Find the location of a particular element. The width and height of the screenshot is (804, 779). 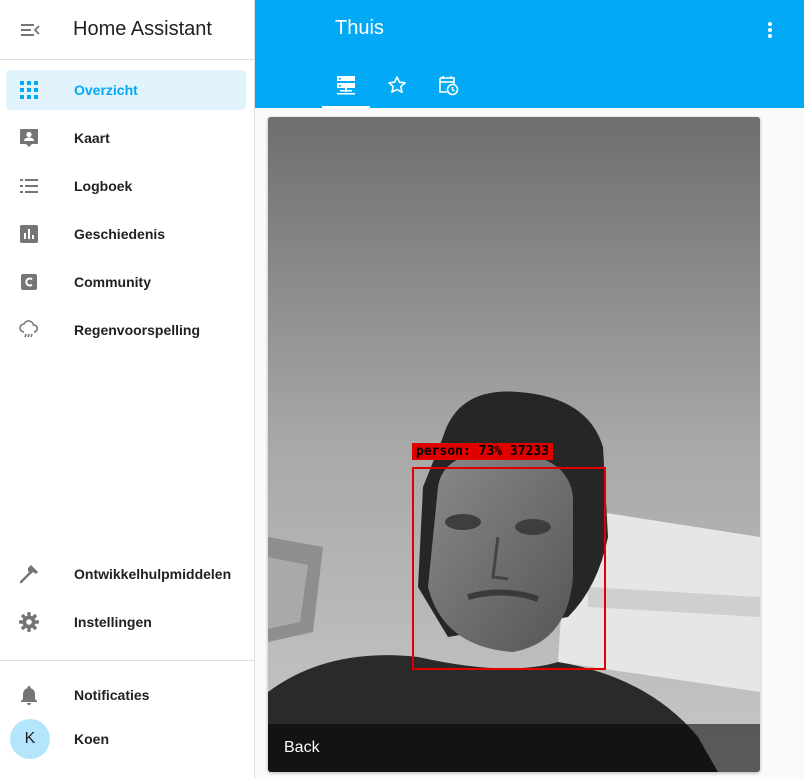

app-title: Home Assistant is located at coordinates (142, 29).